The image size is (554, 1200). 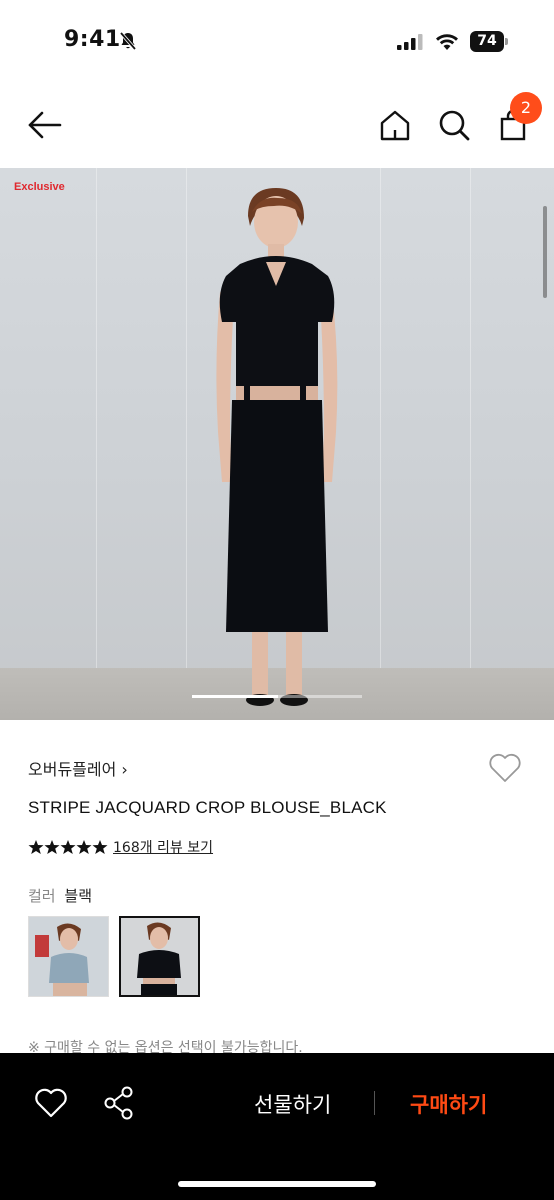 I want to click on divider, so click(x=374, y=1103).